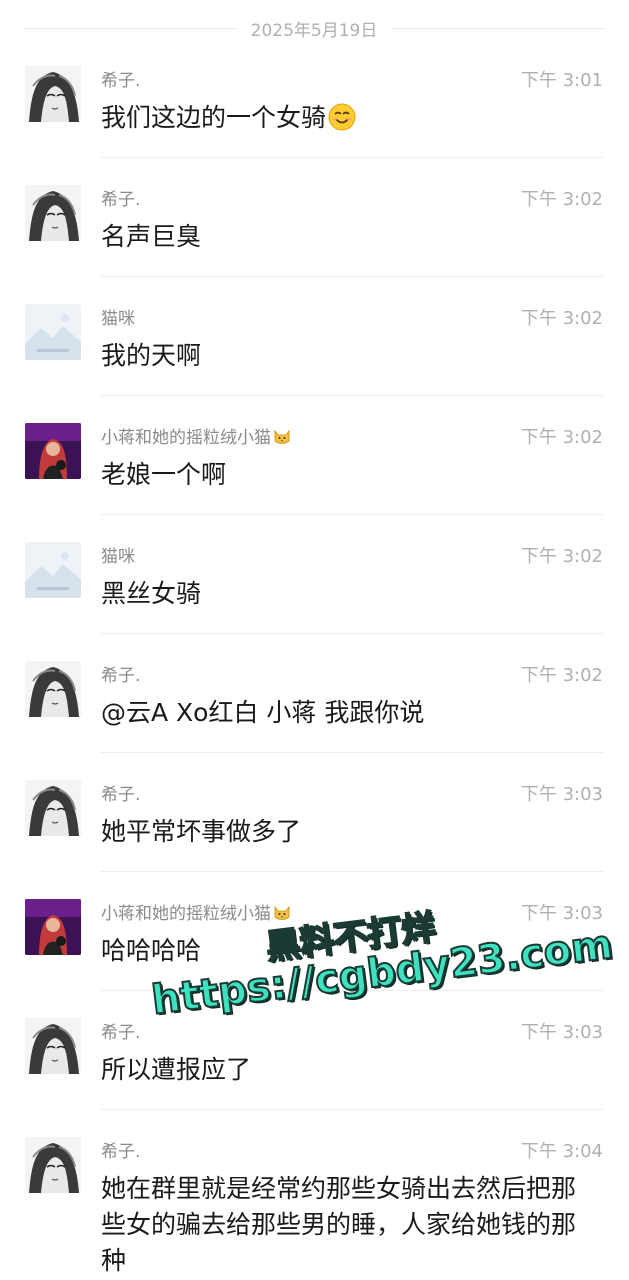 The height and width of the screenshot is (1280, 629). Describe the element at coordinates (561, 80) in the screenshot. I see `message-time: 下午 3:01` at that location.